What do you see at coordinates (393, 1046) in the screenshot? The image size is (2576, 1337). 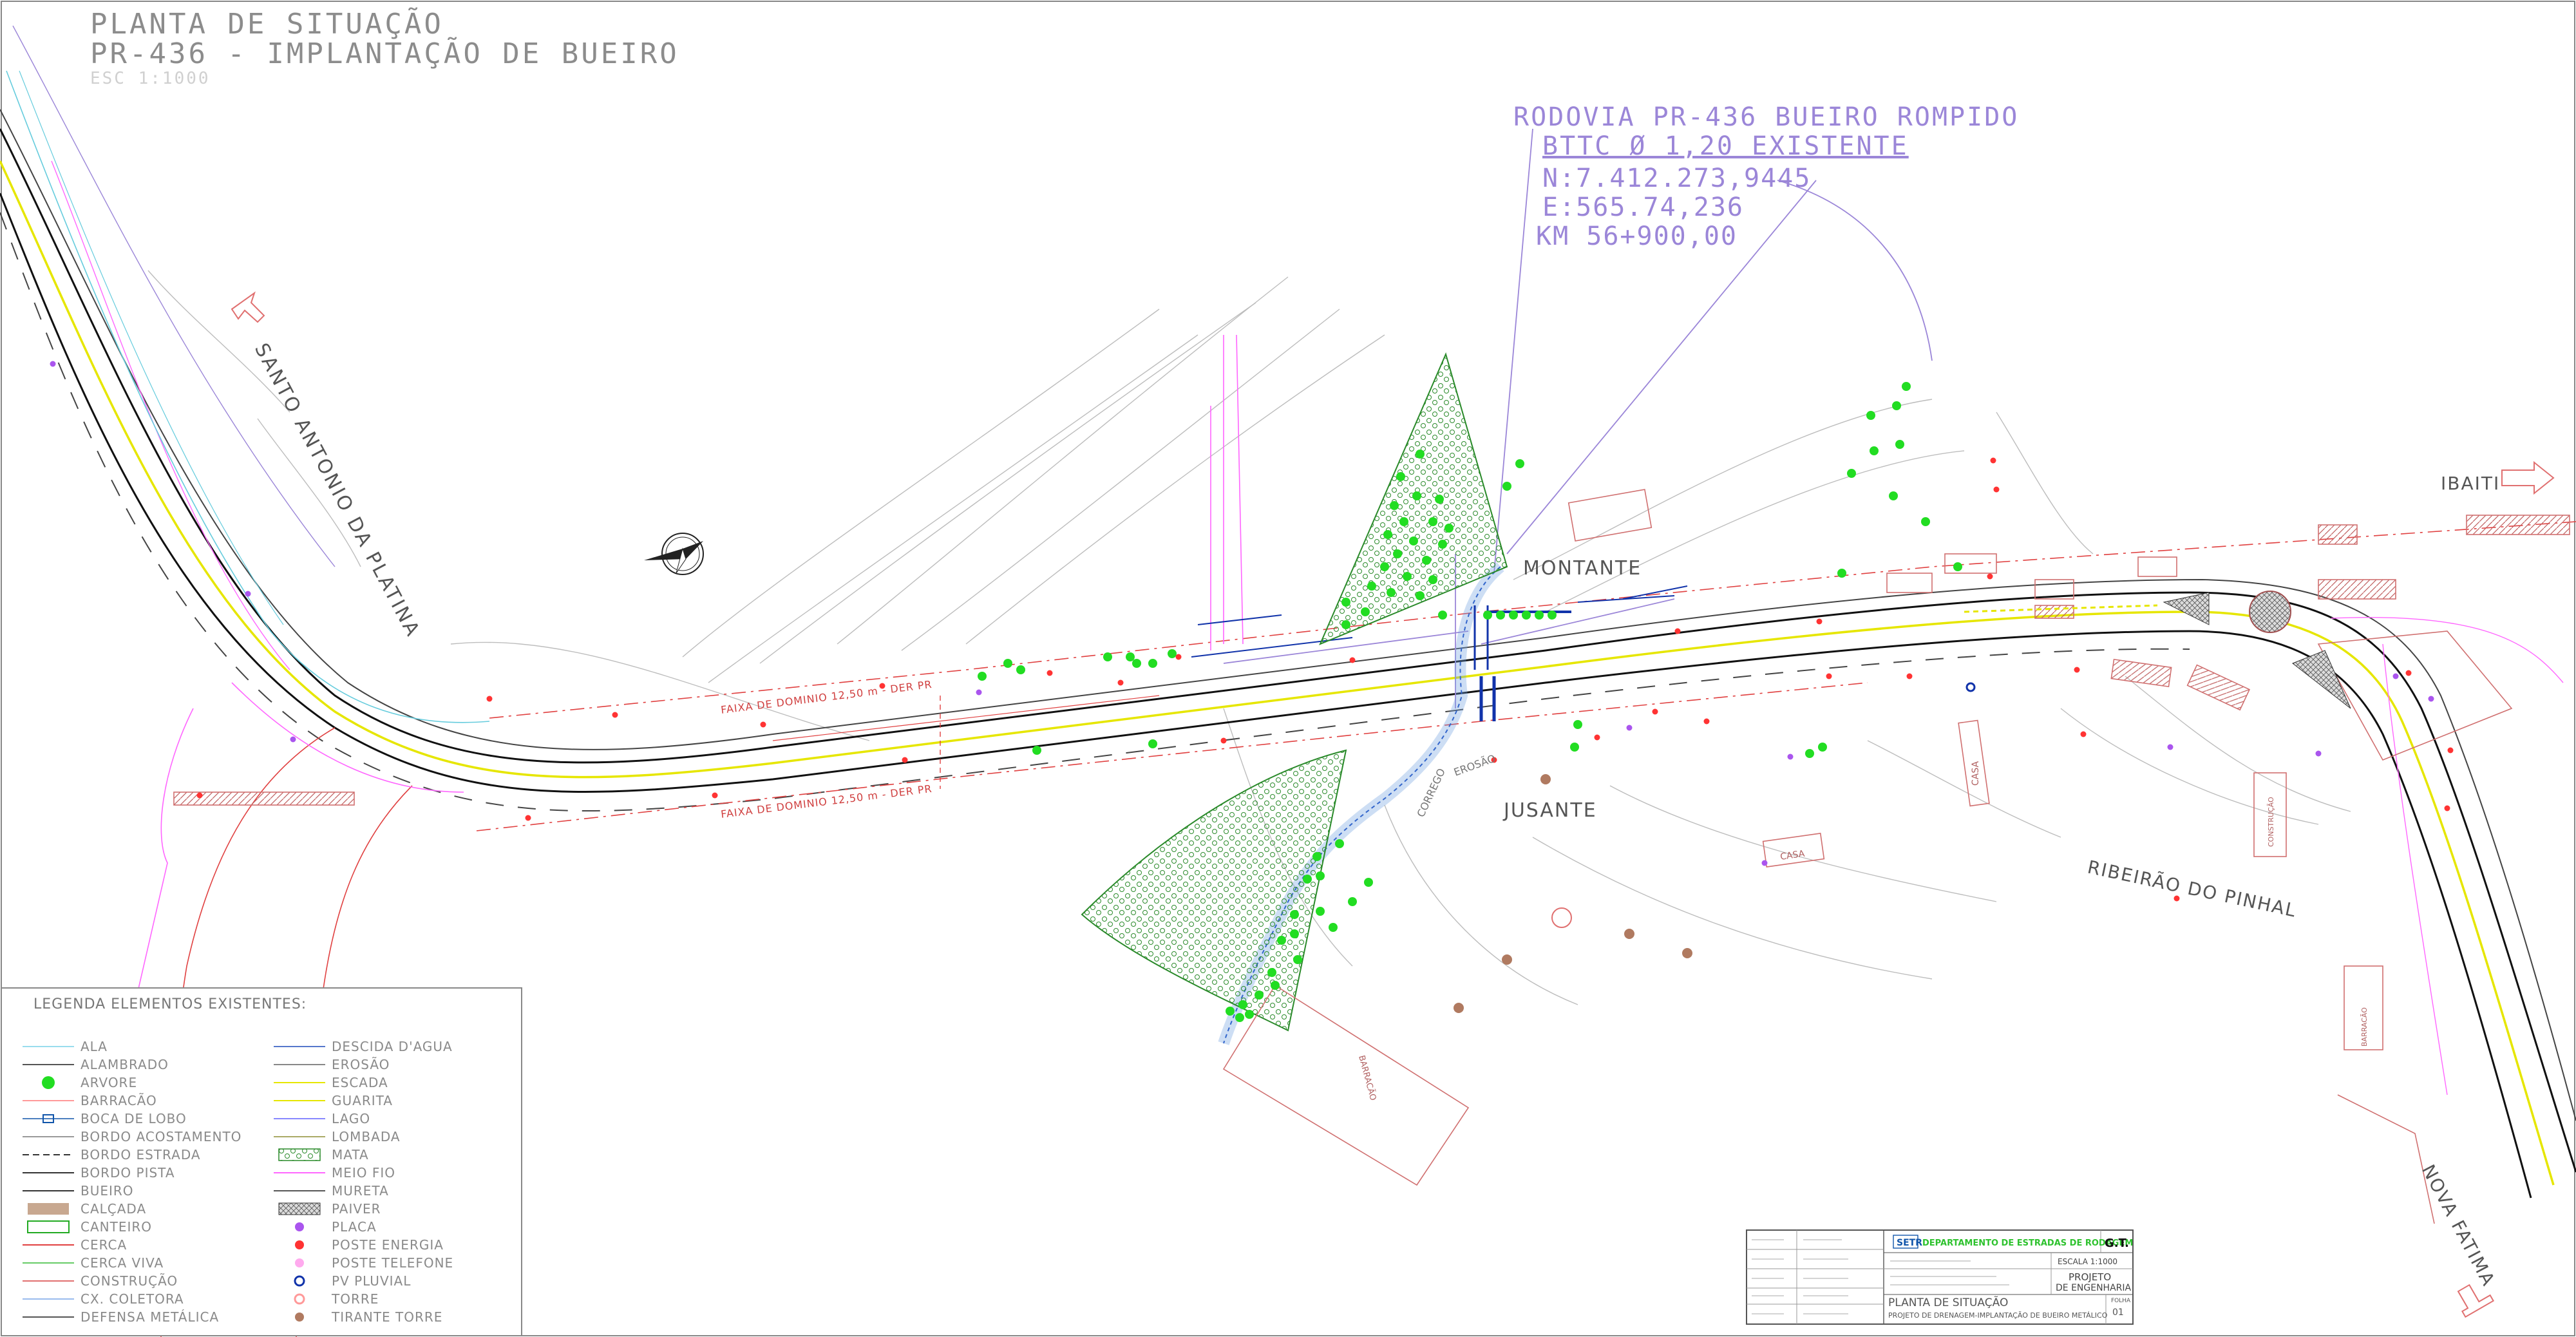 I see `legend-item-label: DESCIDA D'AGUA` at bounding box center [393, 1046].